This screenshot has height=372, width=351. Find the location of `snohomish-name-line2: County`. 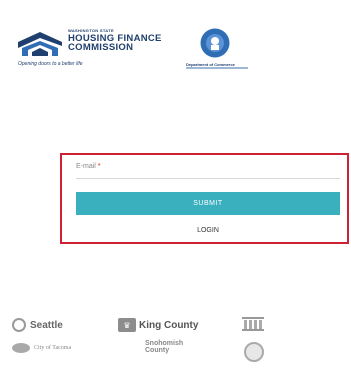

snohomish-name-line2: County is located at coordinates (157, 350).